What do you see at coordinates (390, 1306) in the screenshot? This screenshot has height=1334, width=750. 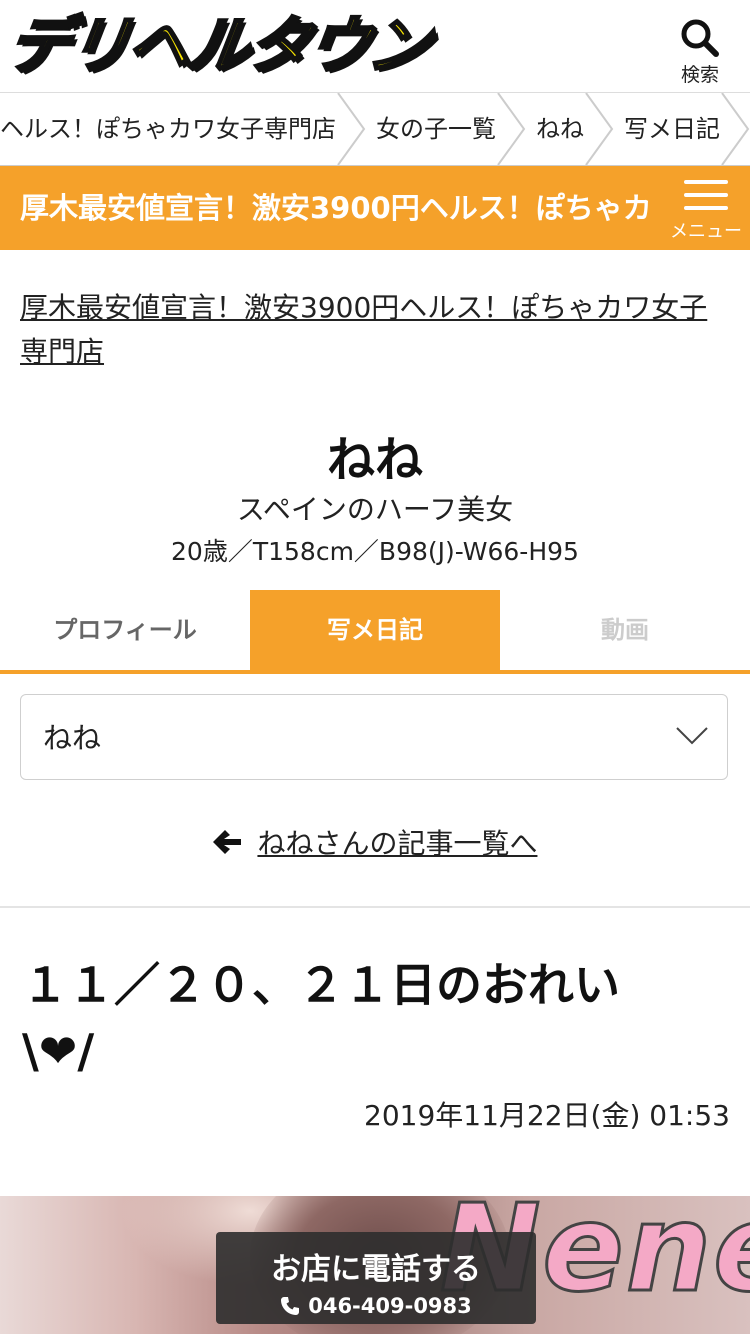 I see `call-number: 046-409-0983` at bounding box center [390, 1306].